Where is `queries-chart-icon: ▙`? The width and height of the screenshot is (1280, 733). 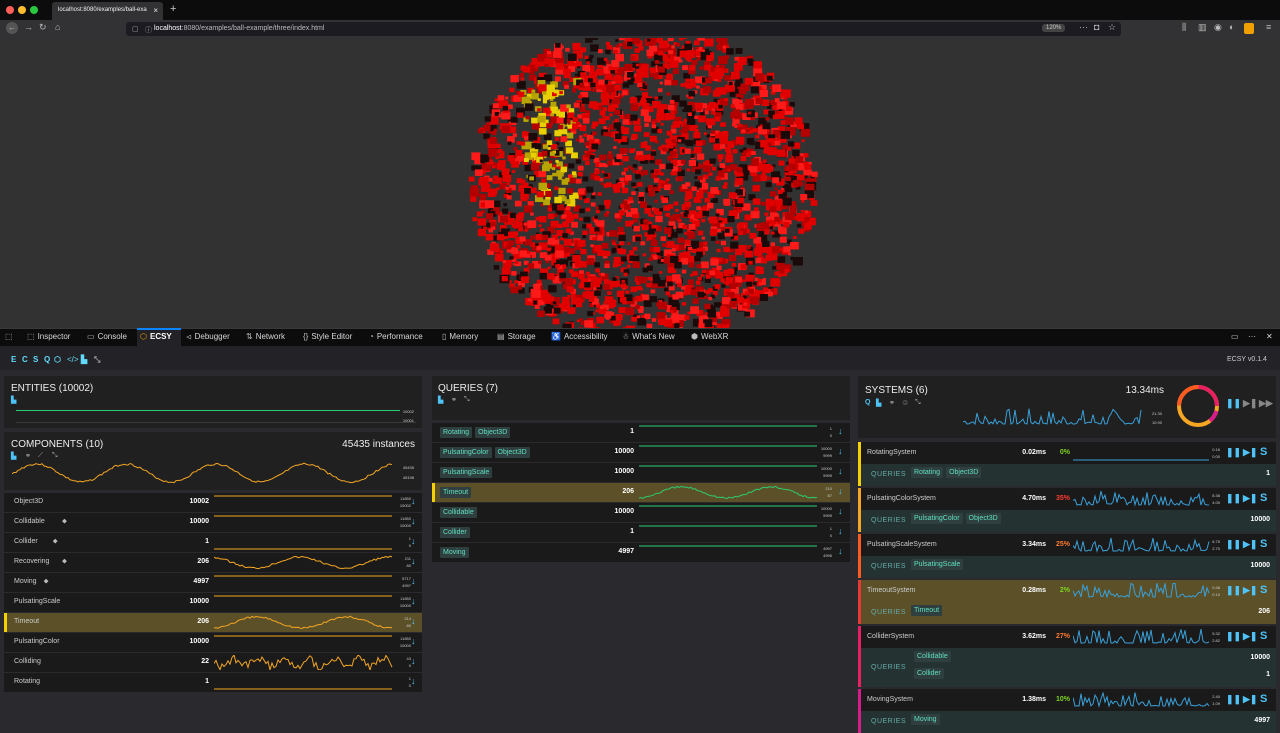
queries-chart-icon: ▙ is located at coordinates (440, 400).